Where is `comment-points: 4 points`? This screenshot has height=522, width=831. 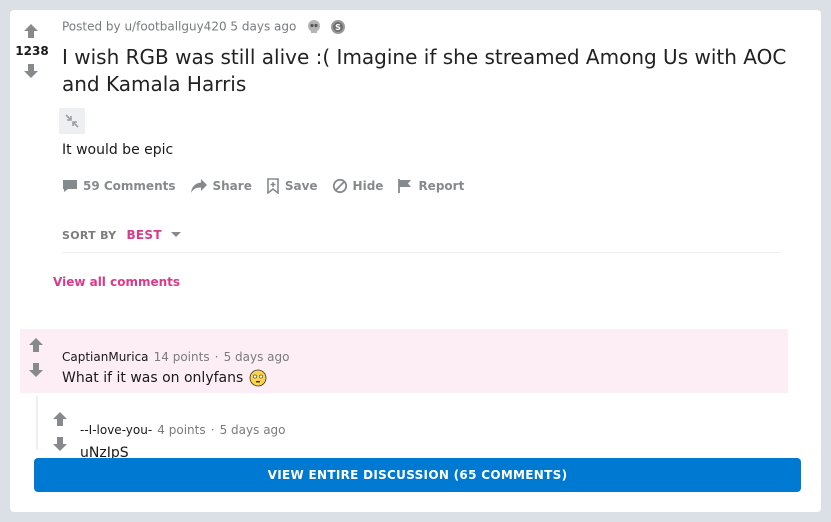 comment-points: 4 points is located at coordinates (181, 430).